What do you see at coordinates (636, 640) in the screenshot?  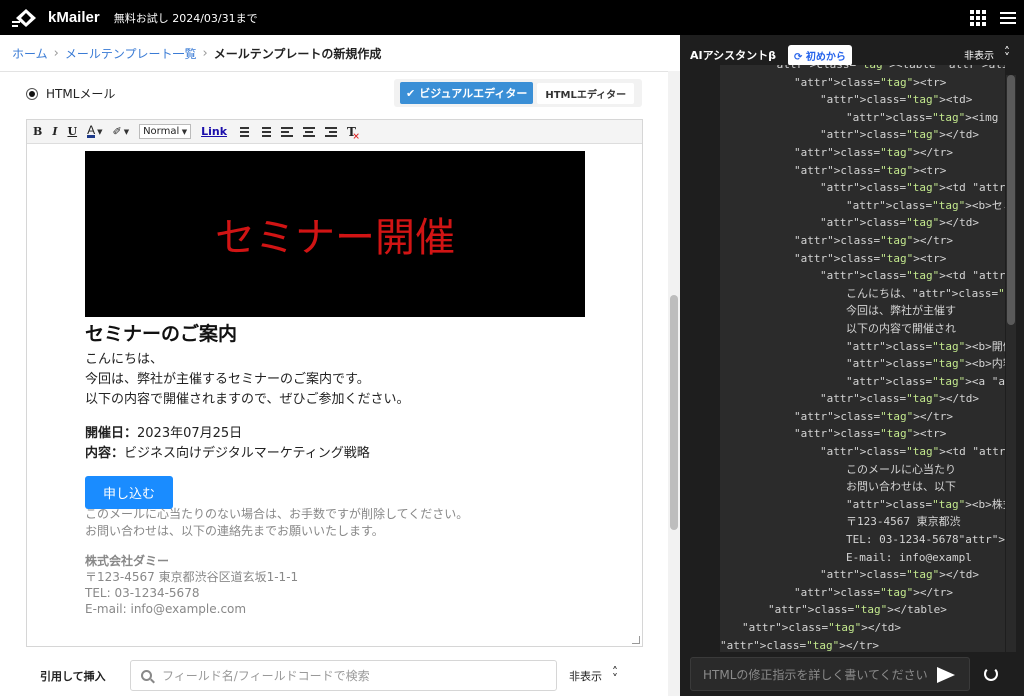 I see `resize-handle` at bounding box center [636, 640].